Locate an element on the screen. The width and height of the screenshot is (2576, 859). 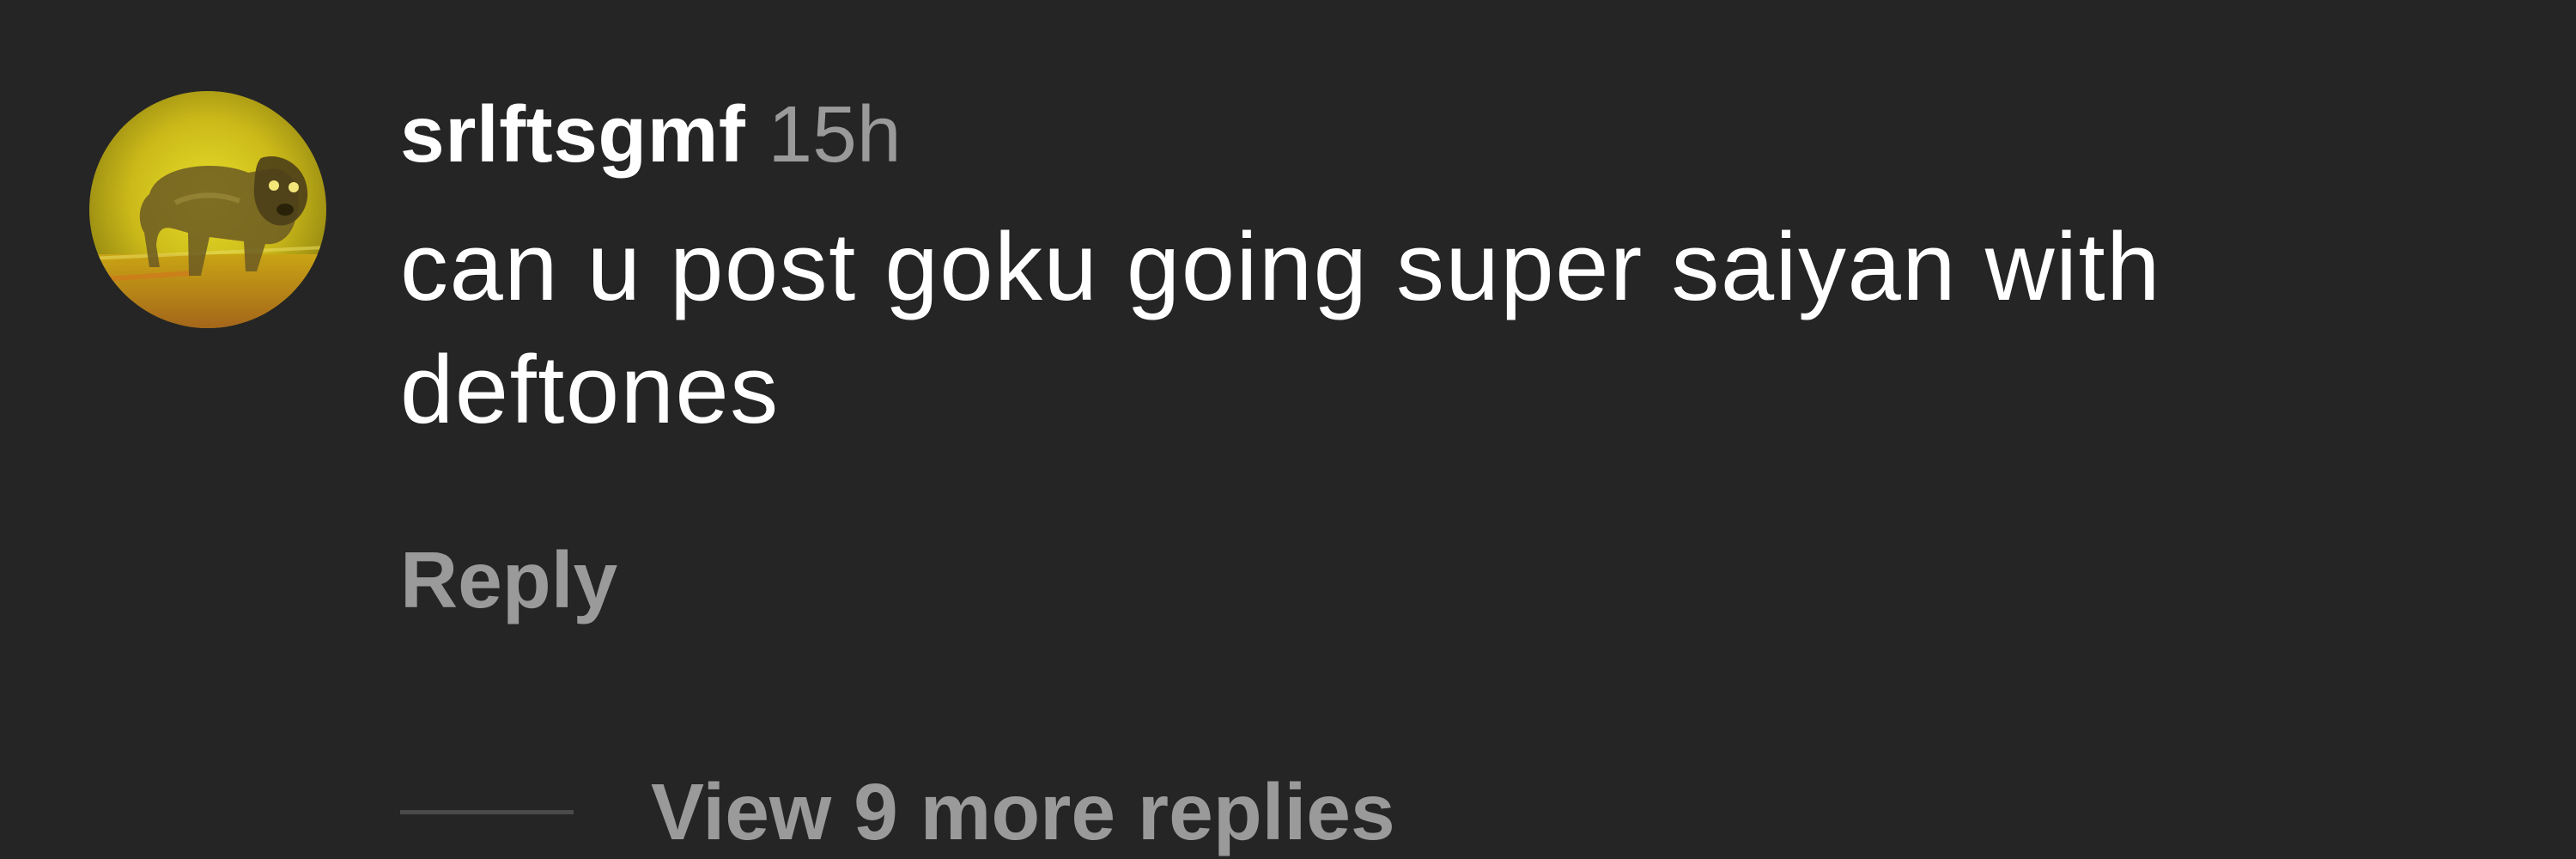
avatar is located at coordinates (207, 210).